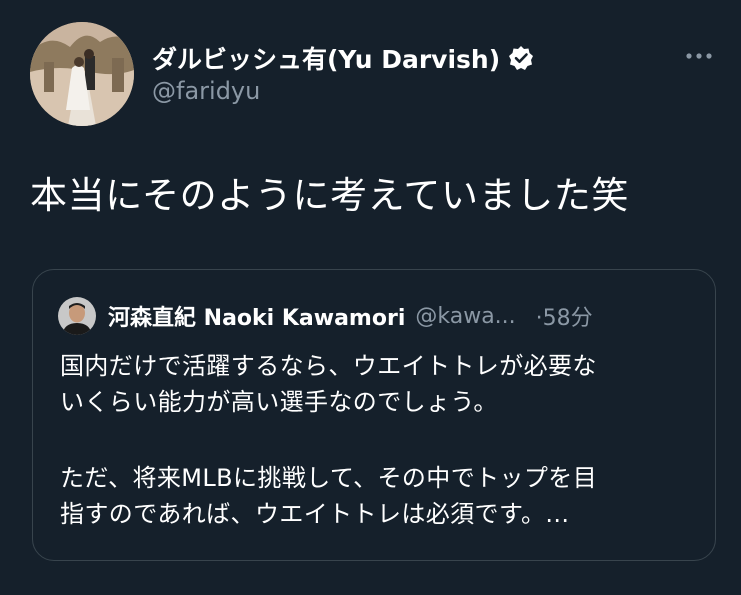  Describe the element at coordinates (326, 58) in the screenshot. I see `author-display-name: ダルビッシュ有(Yu Darvish)` at that location.